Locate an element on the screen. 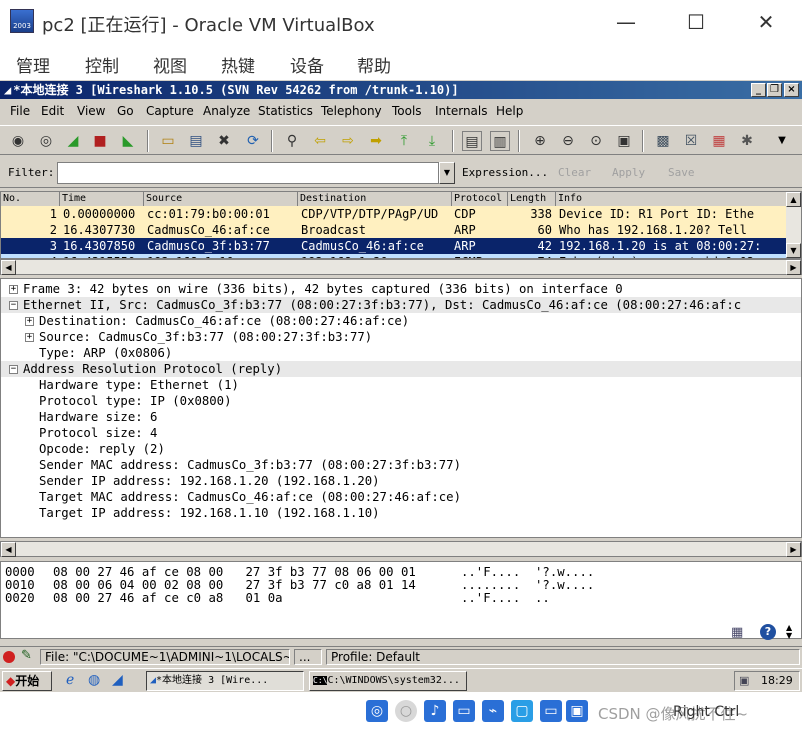  display-icon: ▭ is located at coordinates (551, 711).